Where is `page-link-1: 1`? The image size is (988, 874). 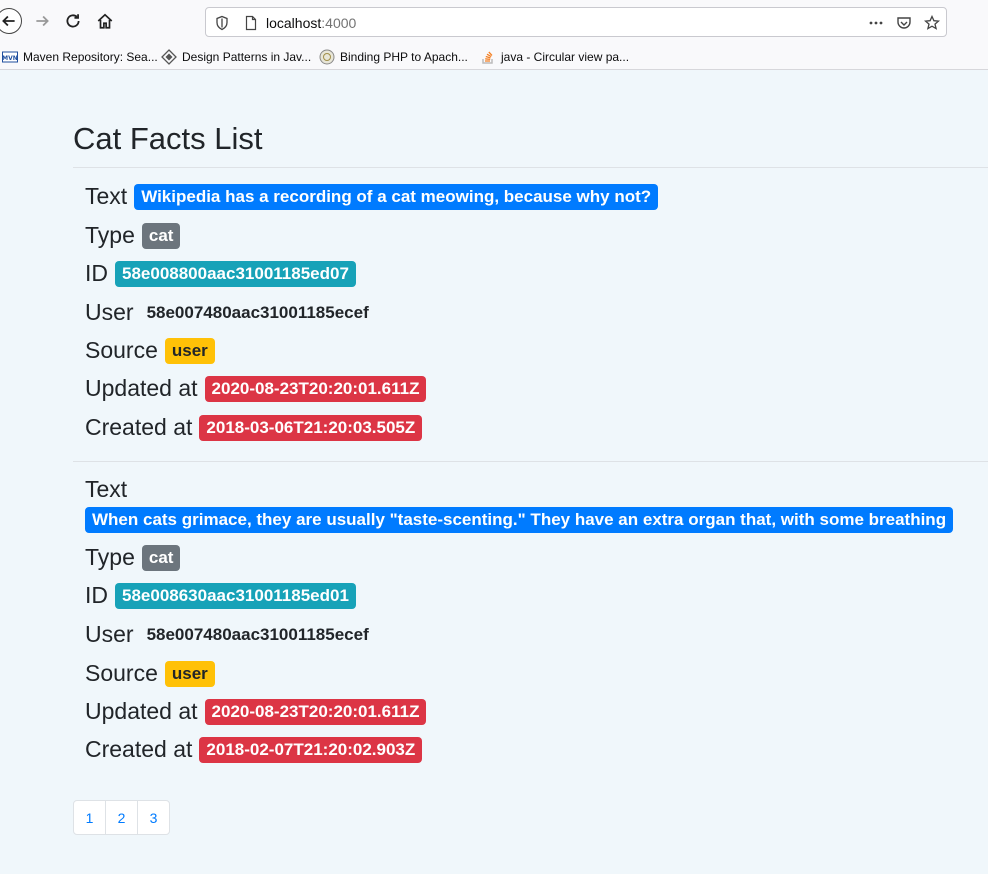
page-link-1: 1 is located at coordinates (89, 817).